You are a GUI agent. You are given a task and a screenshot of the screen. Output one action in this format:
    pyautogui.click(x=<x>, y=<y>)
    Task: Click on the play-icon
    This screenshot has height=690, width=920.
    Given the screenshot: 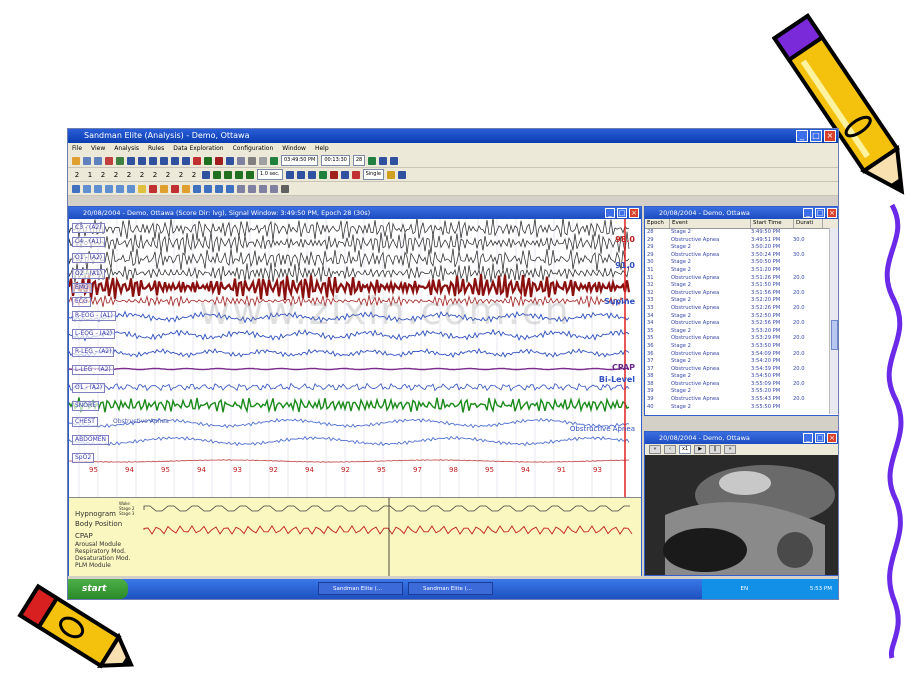 What is the action you would take?
    pyautogui.click(x=239, y=174)
    